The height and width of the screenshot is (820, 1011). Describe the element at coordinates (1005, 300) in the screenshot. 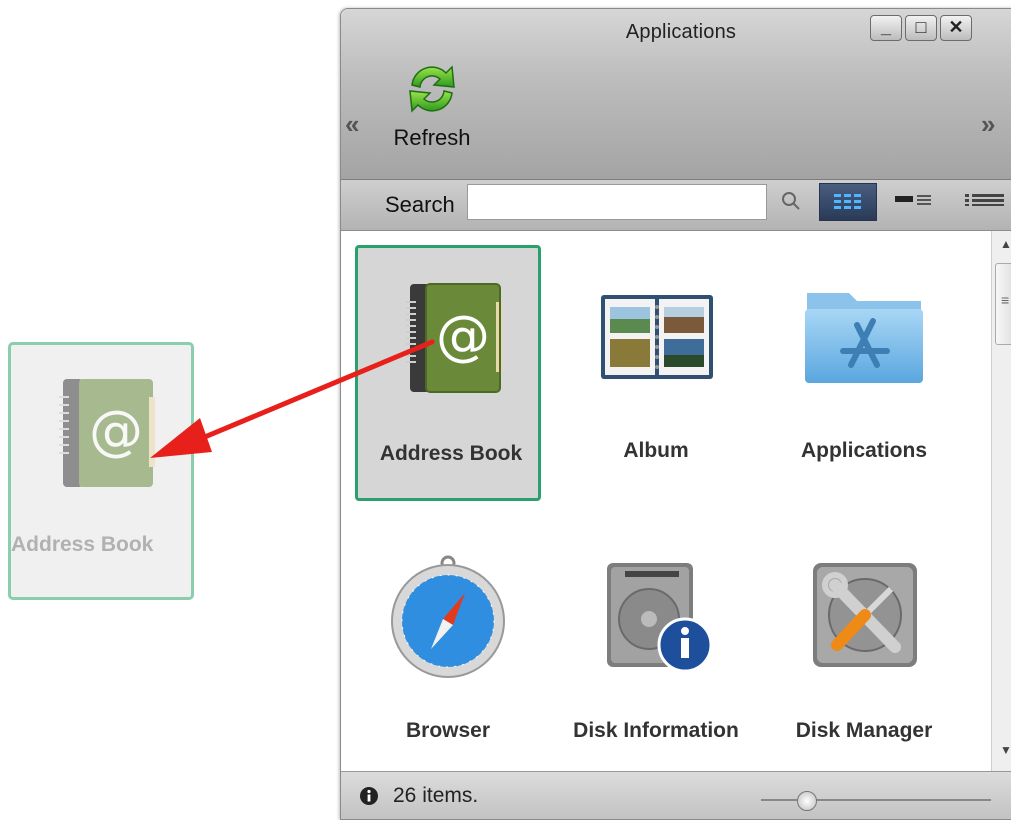

I see `grip-icon: ≡` at that location.